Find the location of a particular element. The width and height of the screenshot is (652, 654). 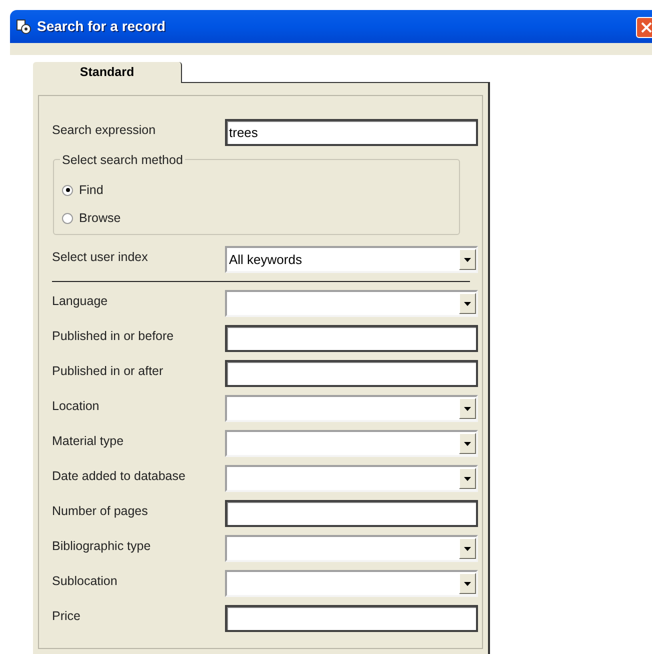

field-label: Sublocation is located at coordinates (85, 581).